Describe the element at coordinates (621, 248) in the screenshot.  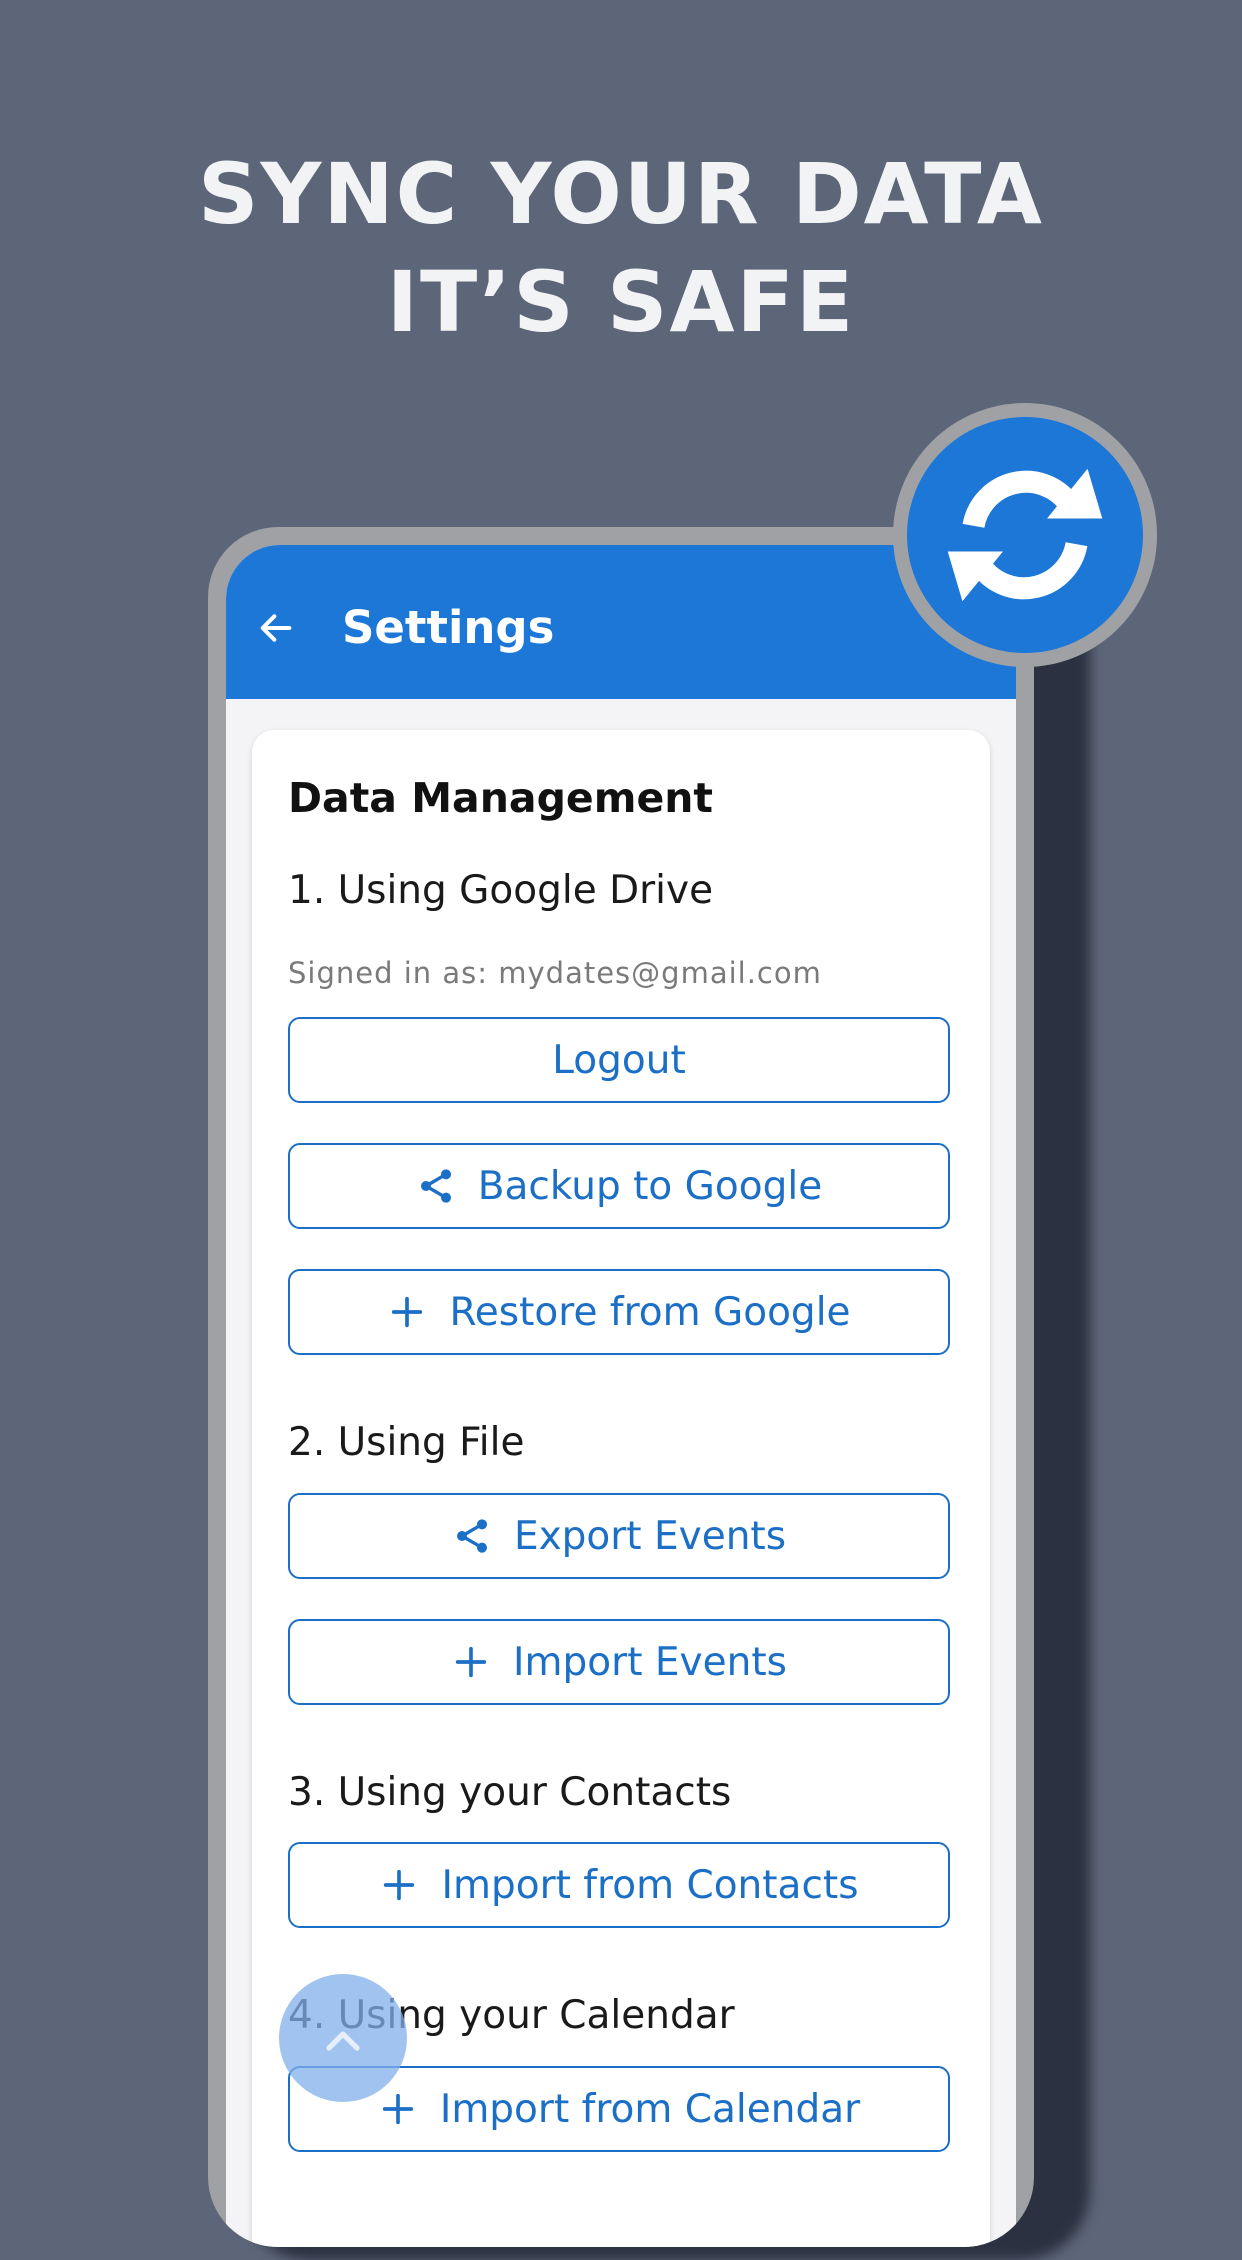
I see `promo-headline: SYNC YOUR DATA IT’S SAFE` at that location.